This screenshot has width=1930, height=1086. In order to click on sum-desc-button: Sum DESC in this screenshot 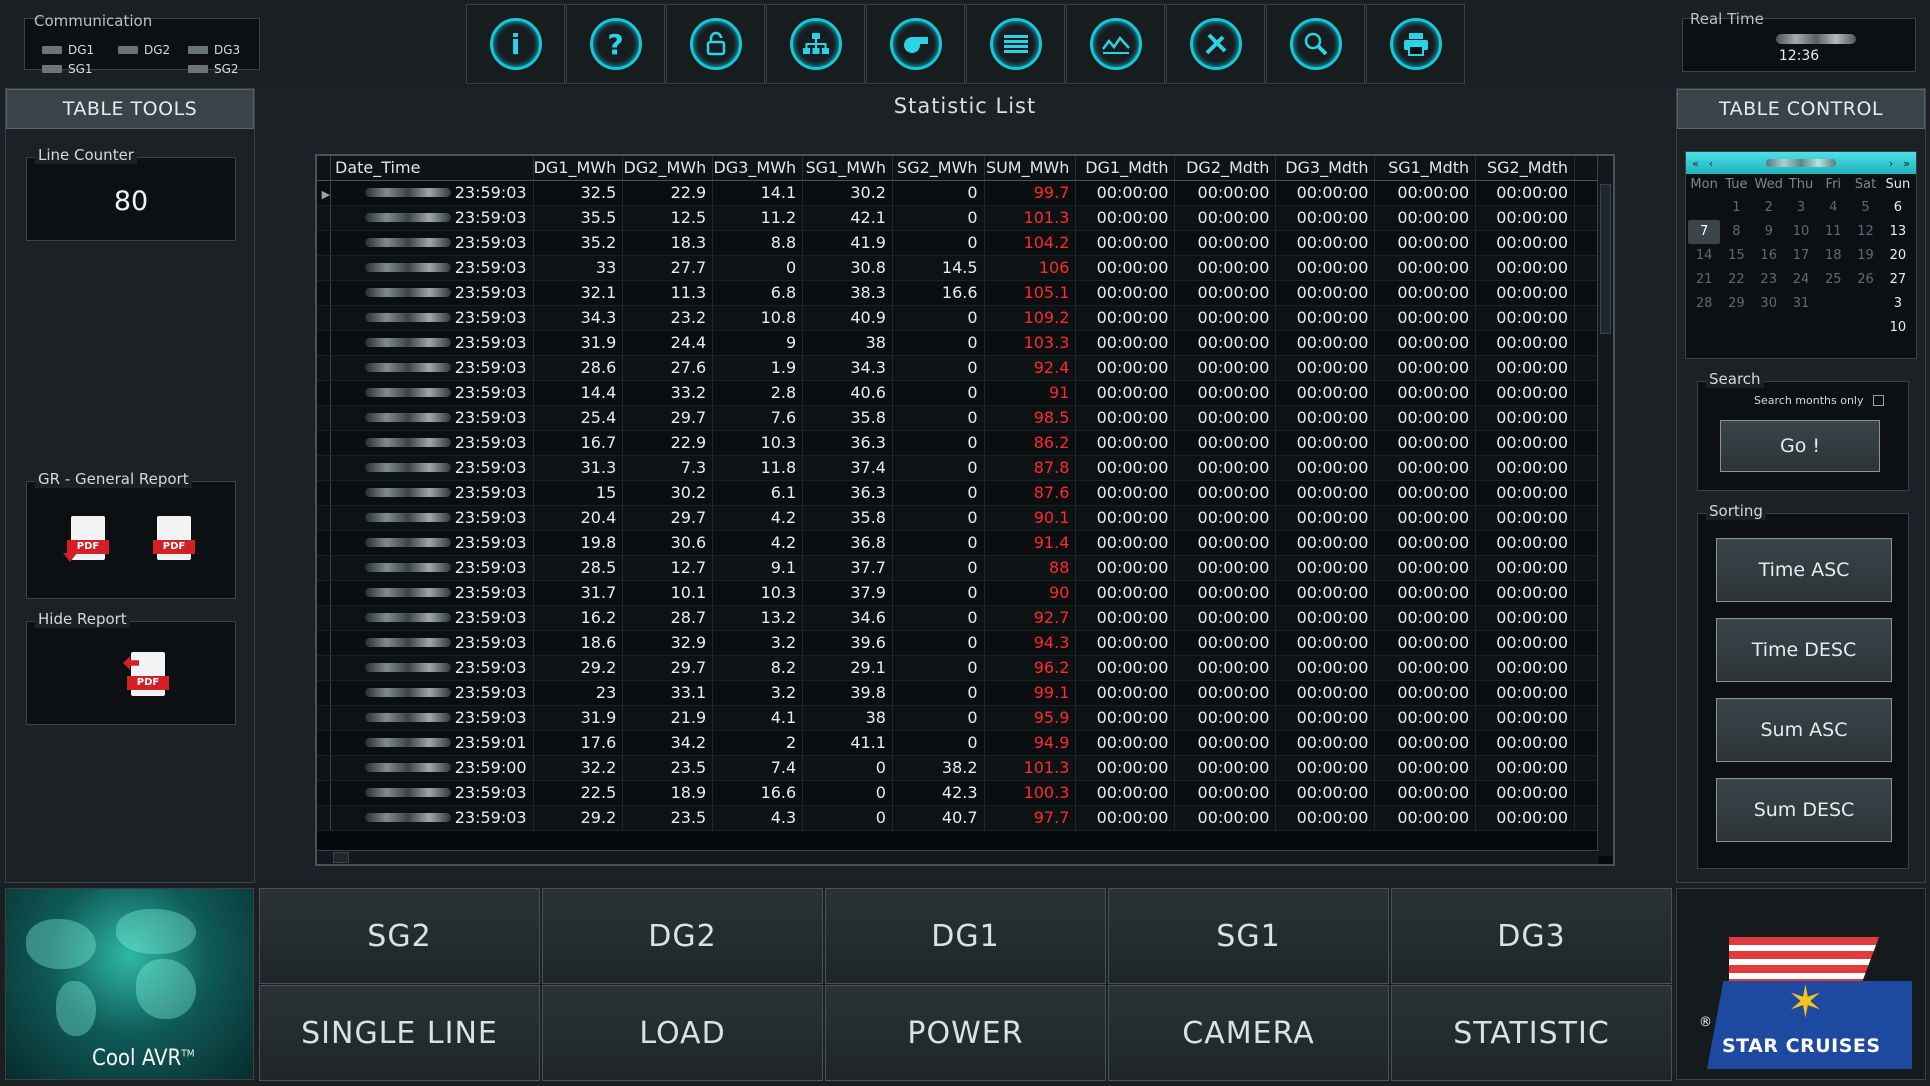, I will do `click(1804, 810)`.